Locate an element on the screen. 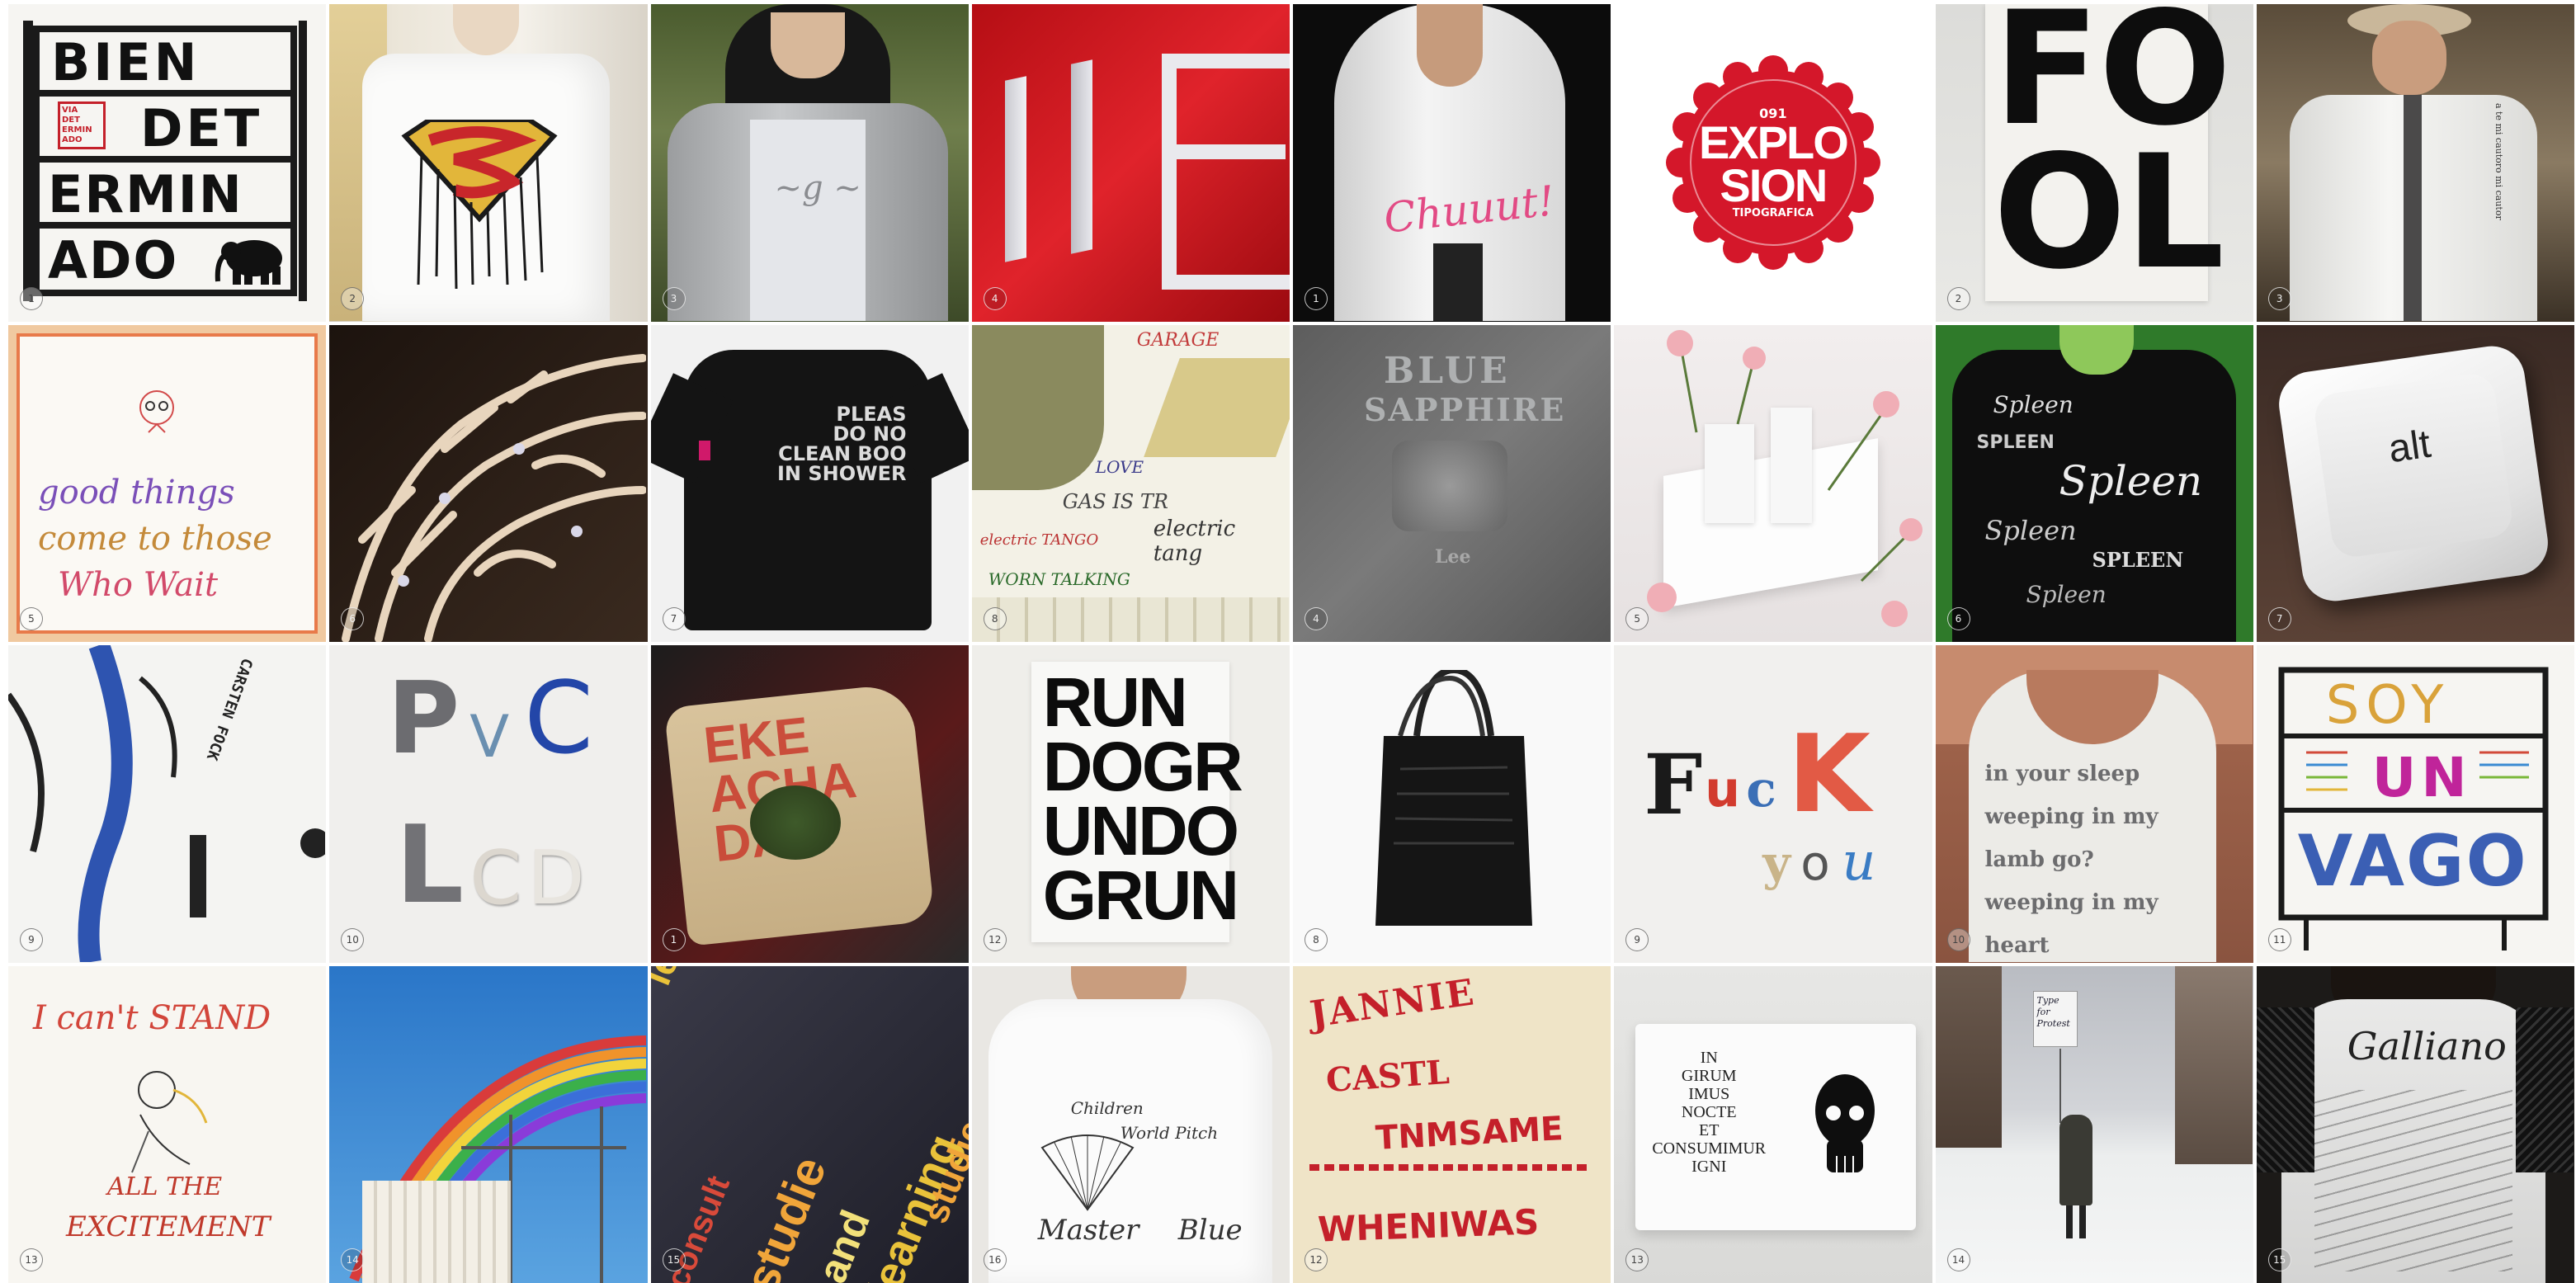 The height and width of the screenshot is (1283, 2576). all-the-line: ALL THE is located at coordinates (165, 1186).